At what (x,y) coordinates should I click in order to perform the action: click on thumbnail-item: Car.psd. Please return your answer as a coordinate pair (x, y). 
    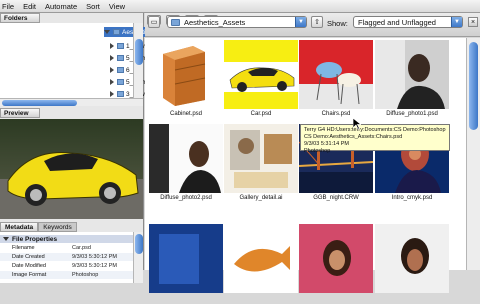
    Looking at the image, I should click on (261, 80).